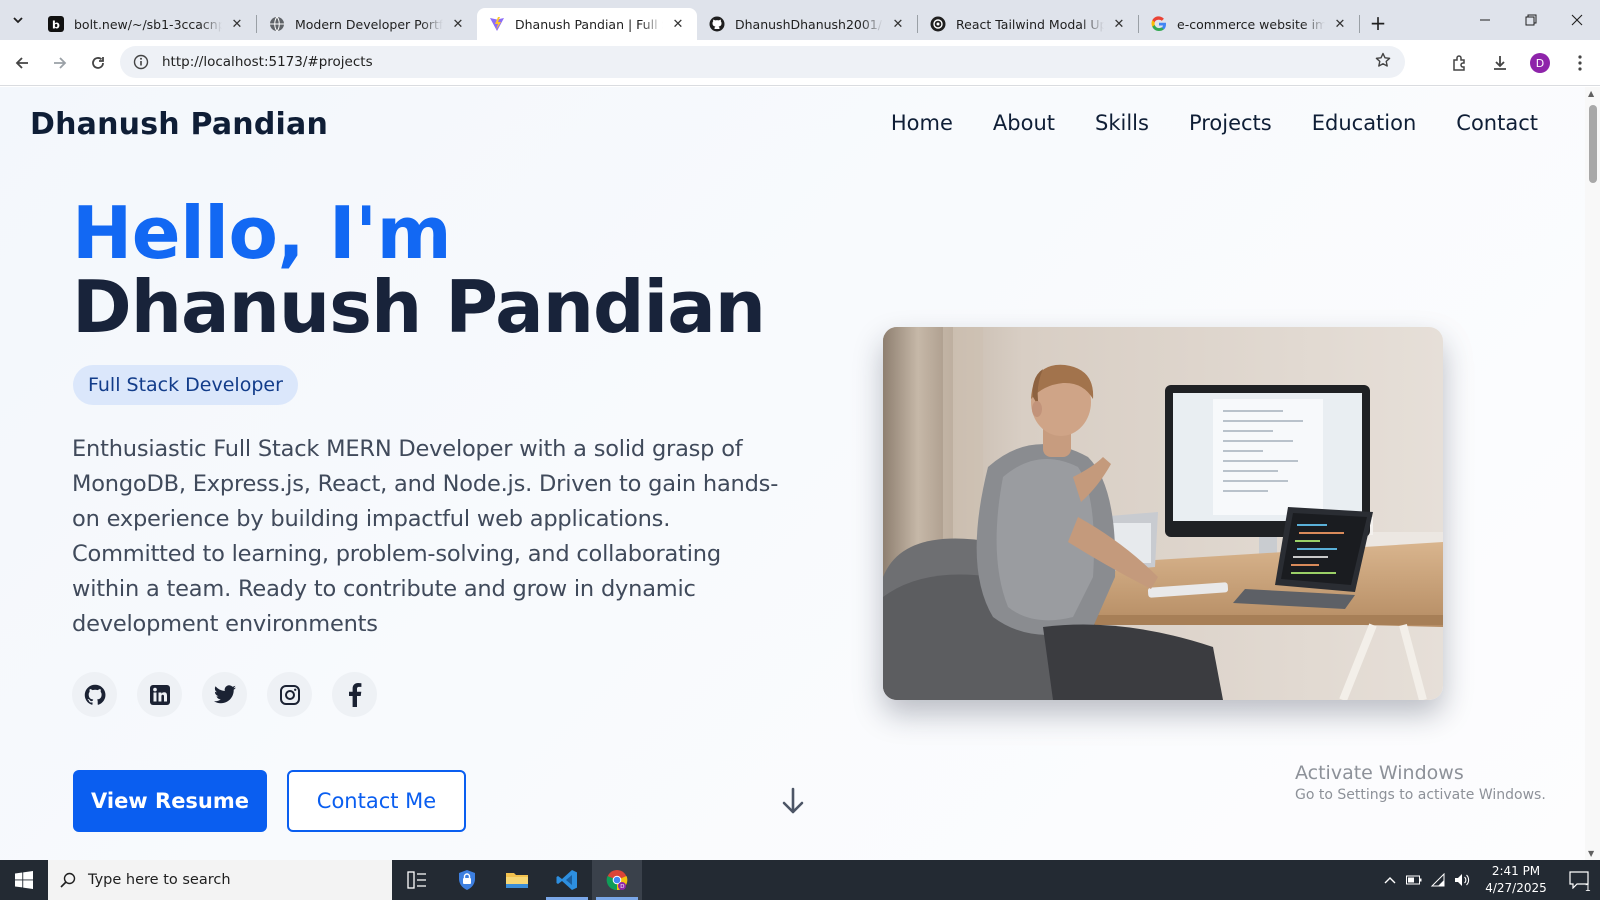  I want to click on tab-title: e-commerce website images, so click(1251, 24).